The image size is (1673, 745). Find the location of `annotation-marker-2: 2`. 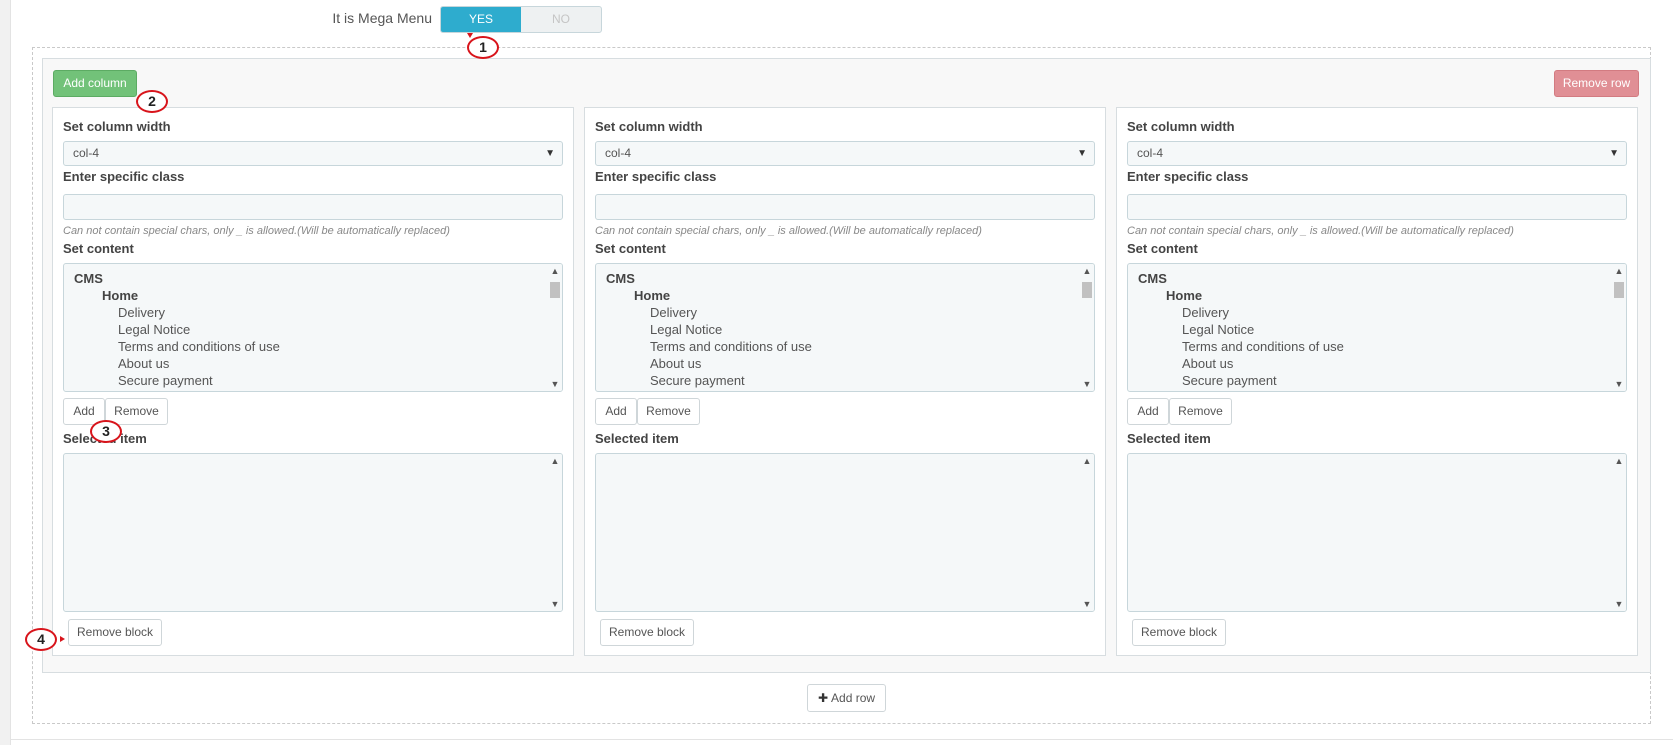

annotation-marker-2: 2 is located at coordinates (152, 101).